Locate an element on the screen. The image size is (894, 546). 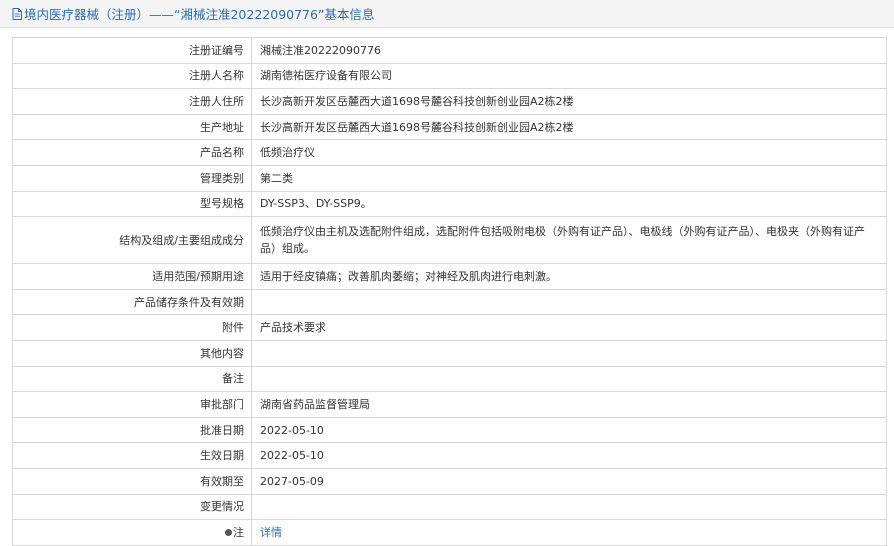
note-label: 注 is located at coordinates (238, 532).